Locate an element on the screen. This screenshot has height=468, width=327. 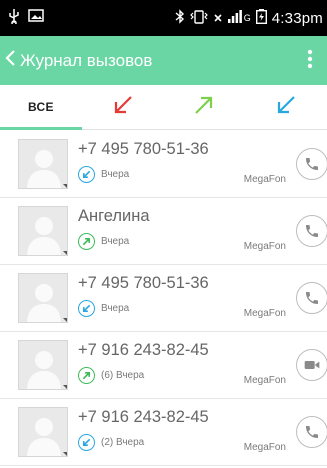
page-title: Журнал вызовов is located at coordinates (86, 60).